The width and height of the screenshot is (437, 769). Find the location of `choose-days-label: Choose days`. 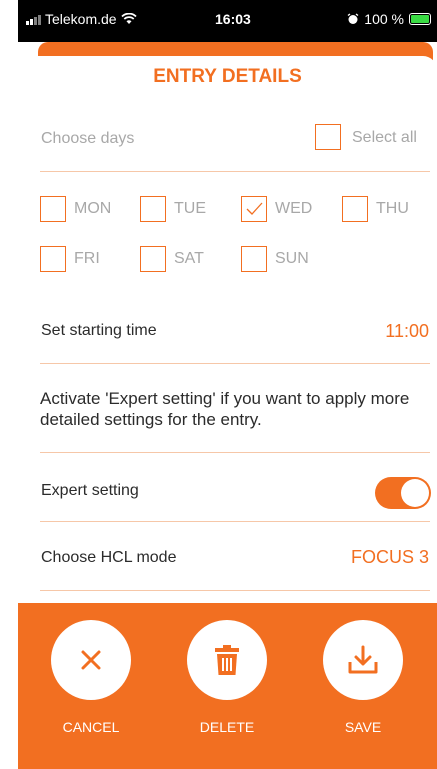

choose-days-label: Choose days is located at coordinates (88, 138).